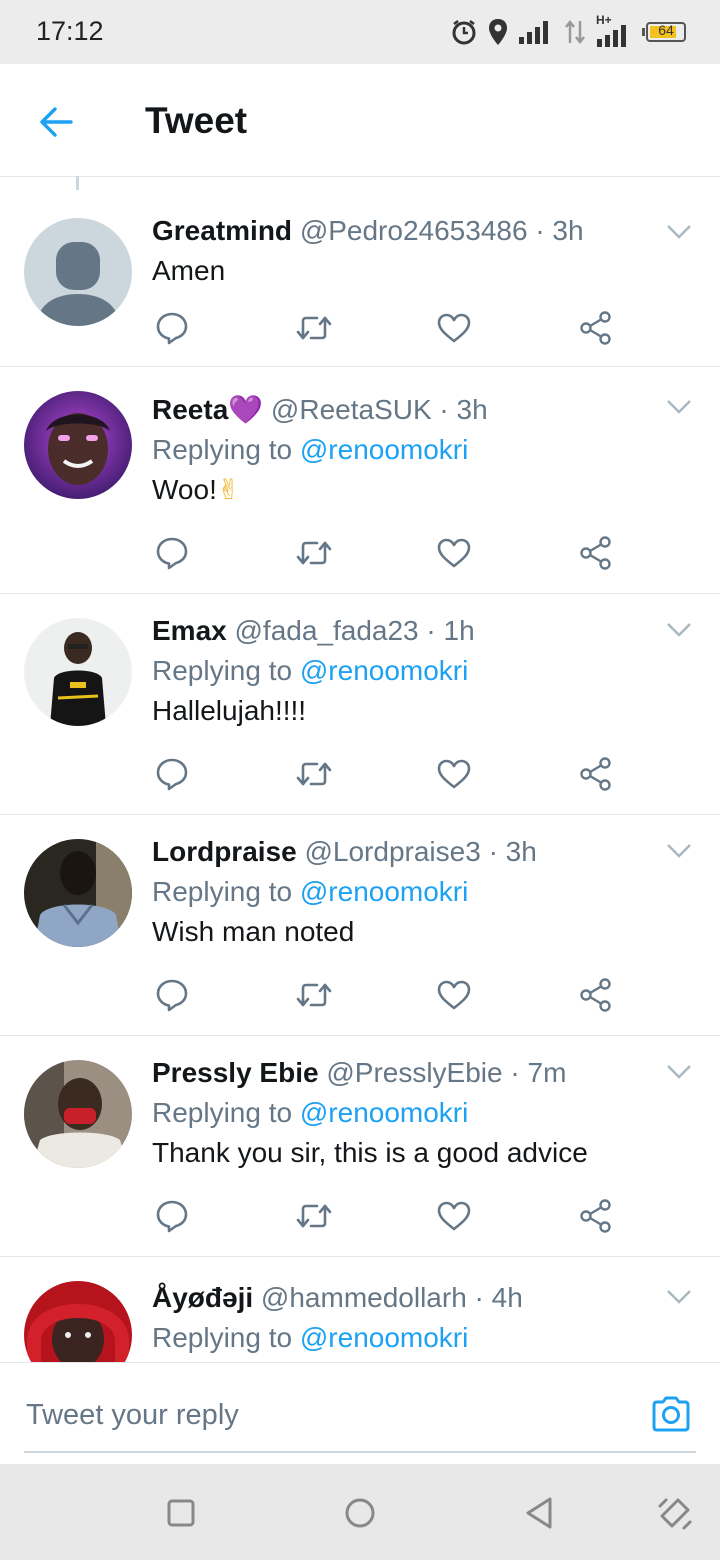 Image resolution: width=720 pixels, height=1560 pixels. What do you see at coordinates (327, 630) in the screenshot?
I see `user-handle: @fada_fada23` at bounding box center [327, 630].